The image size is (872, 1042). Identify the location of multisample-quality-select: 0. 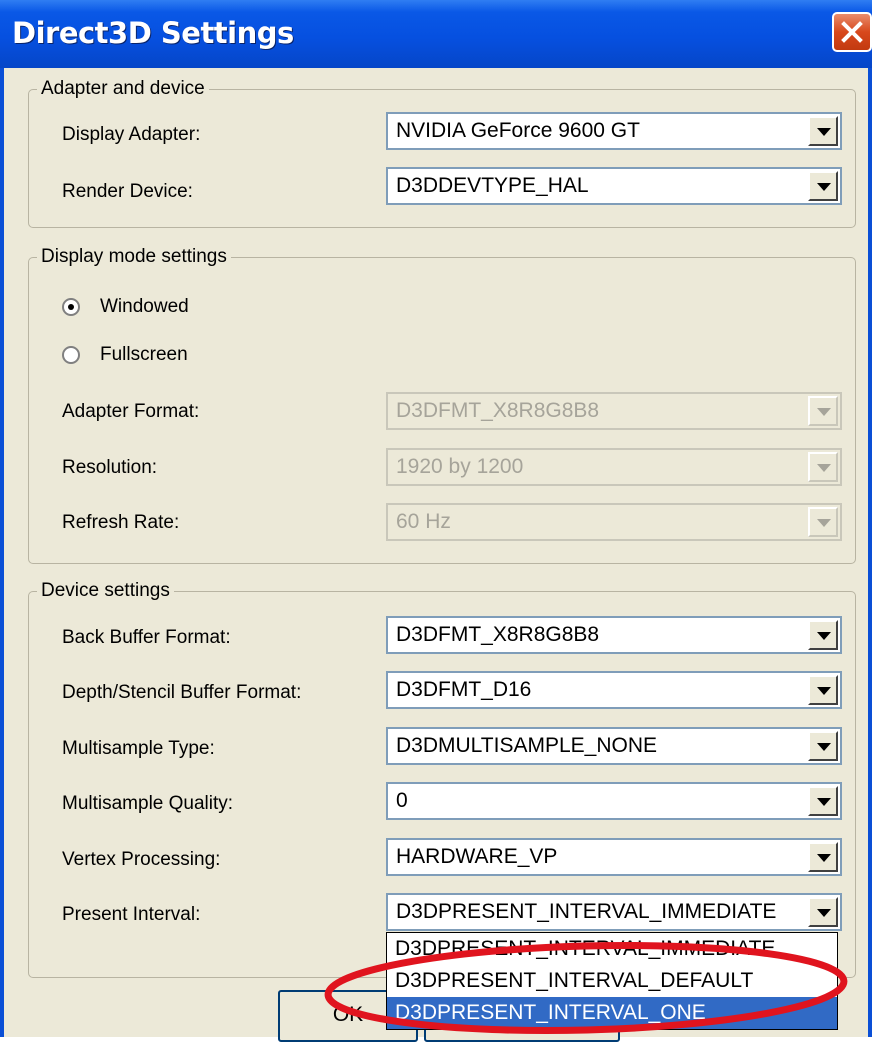
(614, 801).